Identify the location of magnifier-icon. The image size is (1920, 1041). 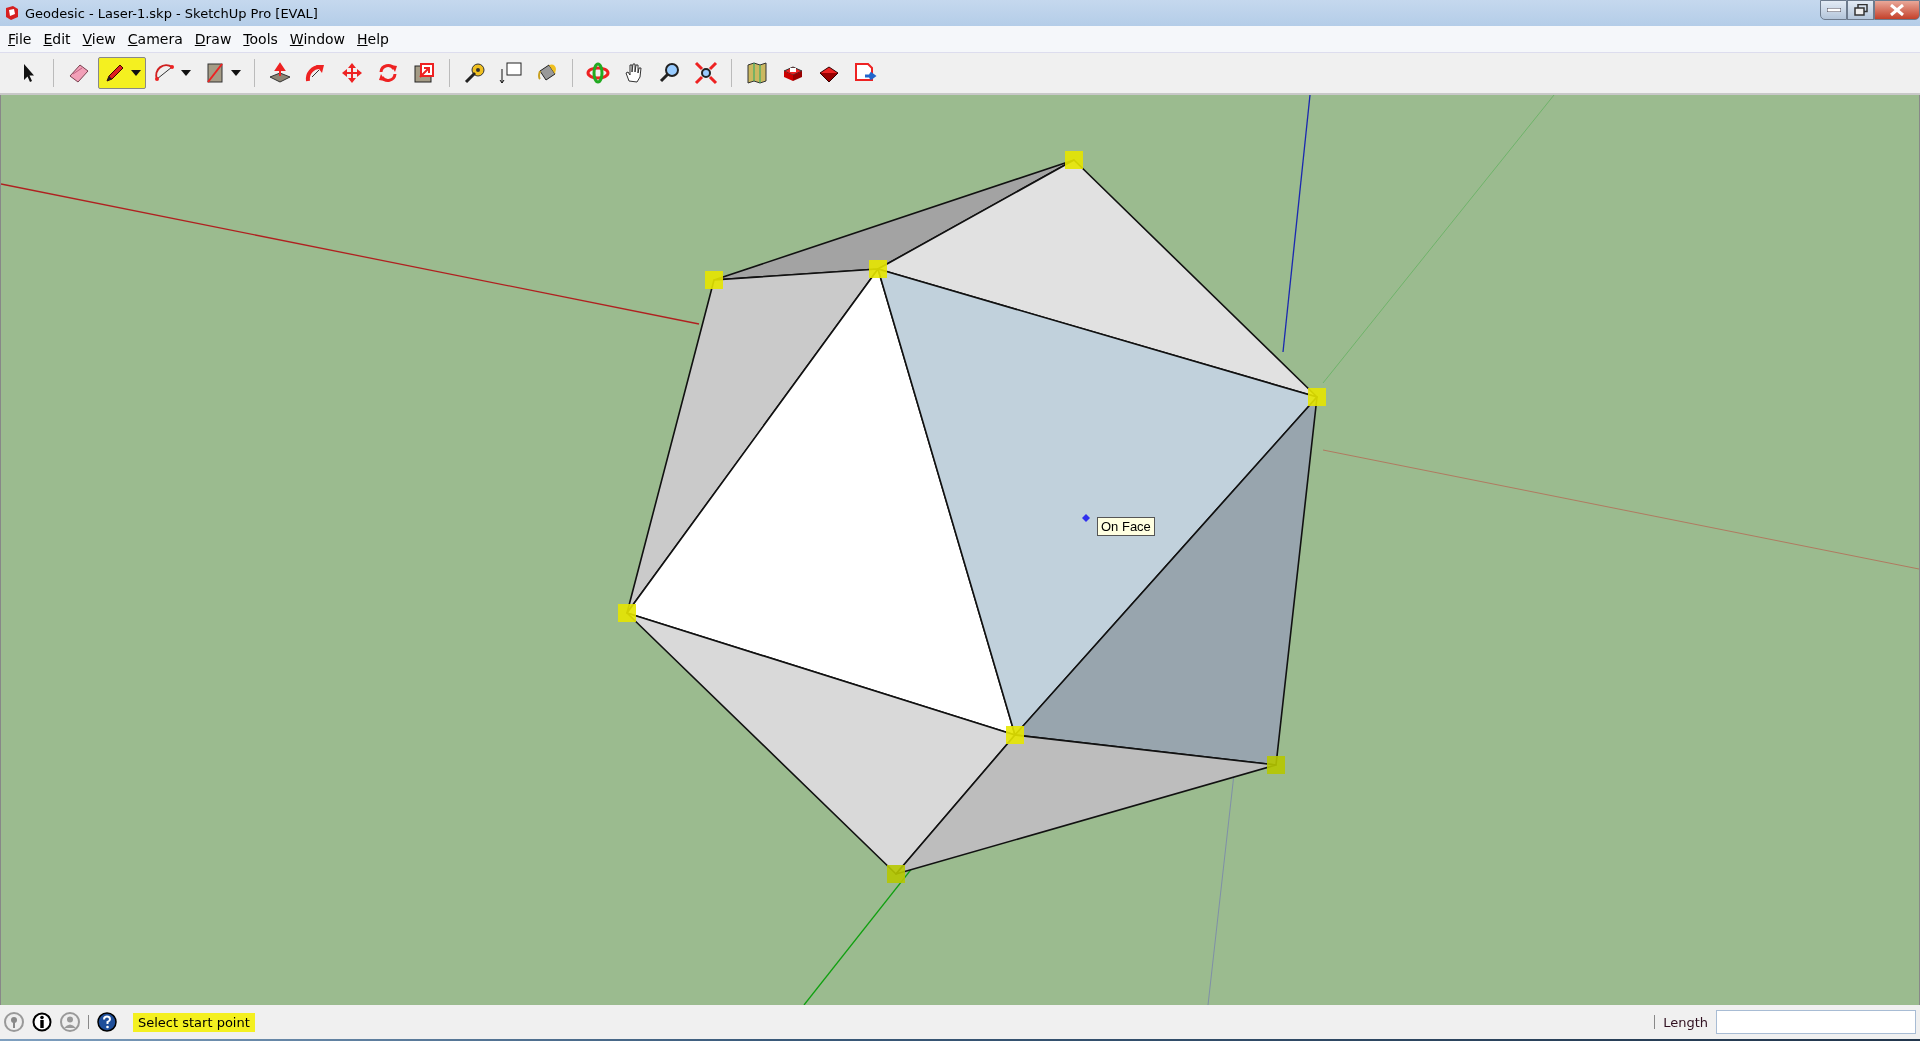
(670, 73).